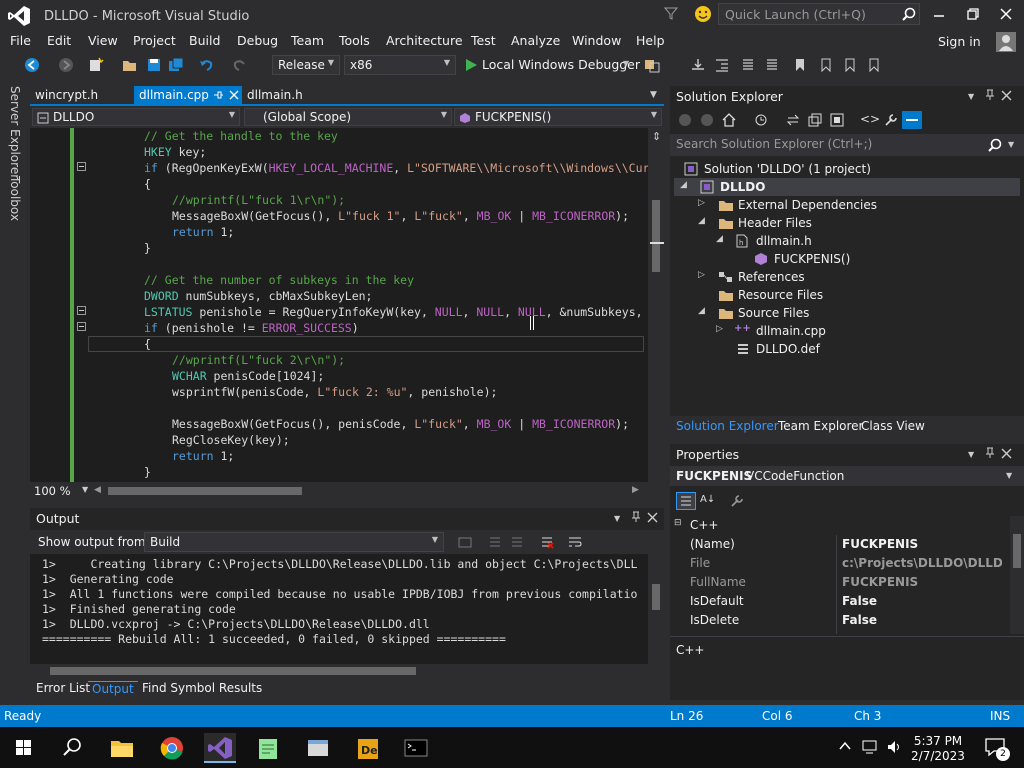  Describe the element at coordinates (840, 563) in the screenshot. I see `property-row: File c:\Projects\DLLDO\DLLDO\d` at that location.